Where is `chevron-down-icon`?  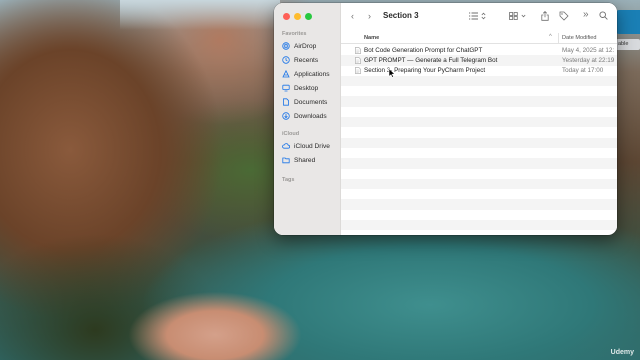
chevron-down-icon is located at coordinates (523, 16).